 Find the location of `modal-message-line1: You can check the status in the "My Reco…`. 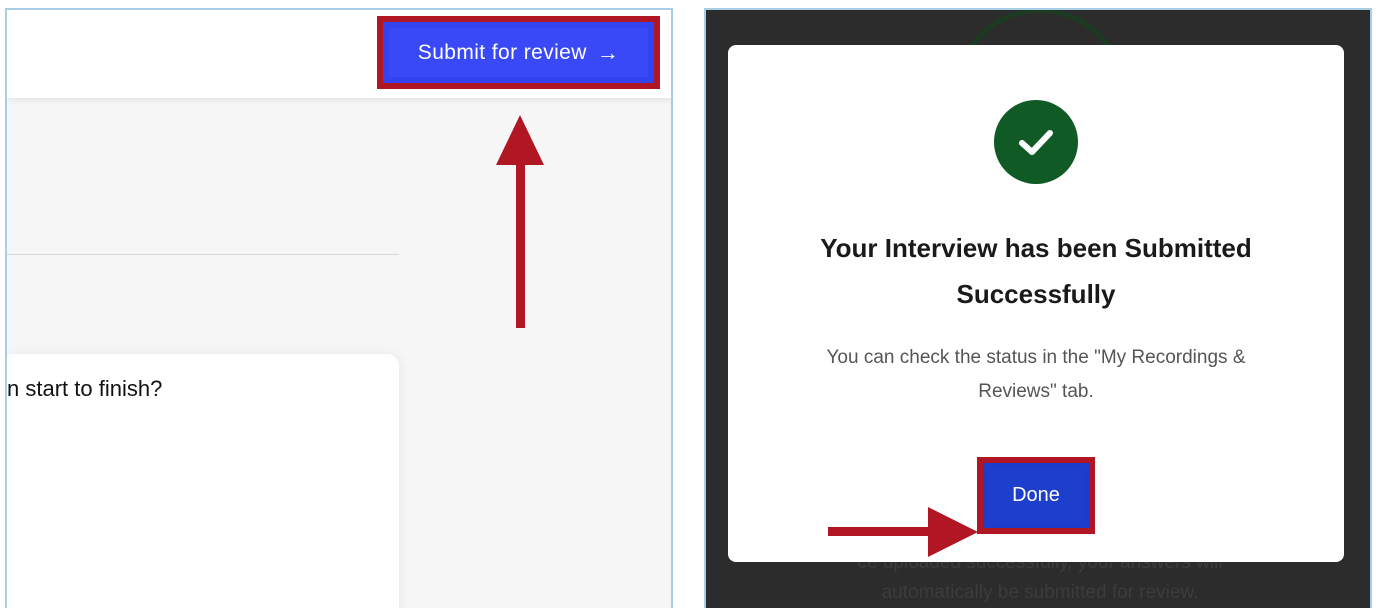

modal-message-line1: You can check the status in the "My Reco… is located at coordinates (1036, 357).